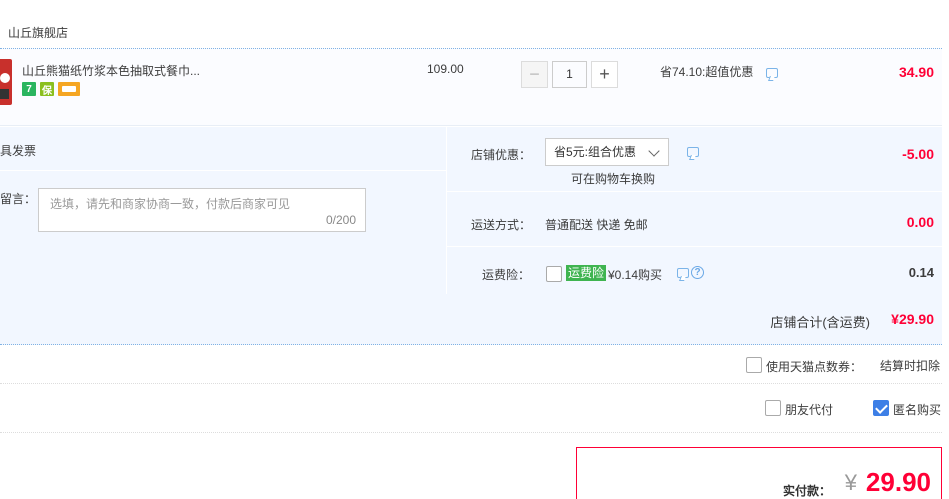  Describe the element at coordinates (898, 482) in the screenshot. I see `payment-amount: 29.90` at that location.